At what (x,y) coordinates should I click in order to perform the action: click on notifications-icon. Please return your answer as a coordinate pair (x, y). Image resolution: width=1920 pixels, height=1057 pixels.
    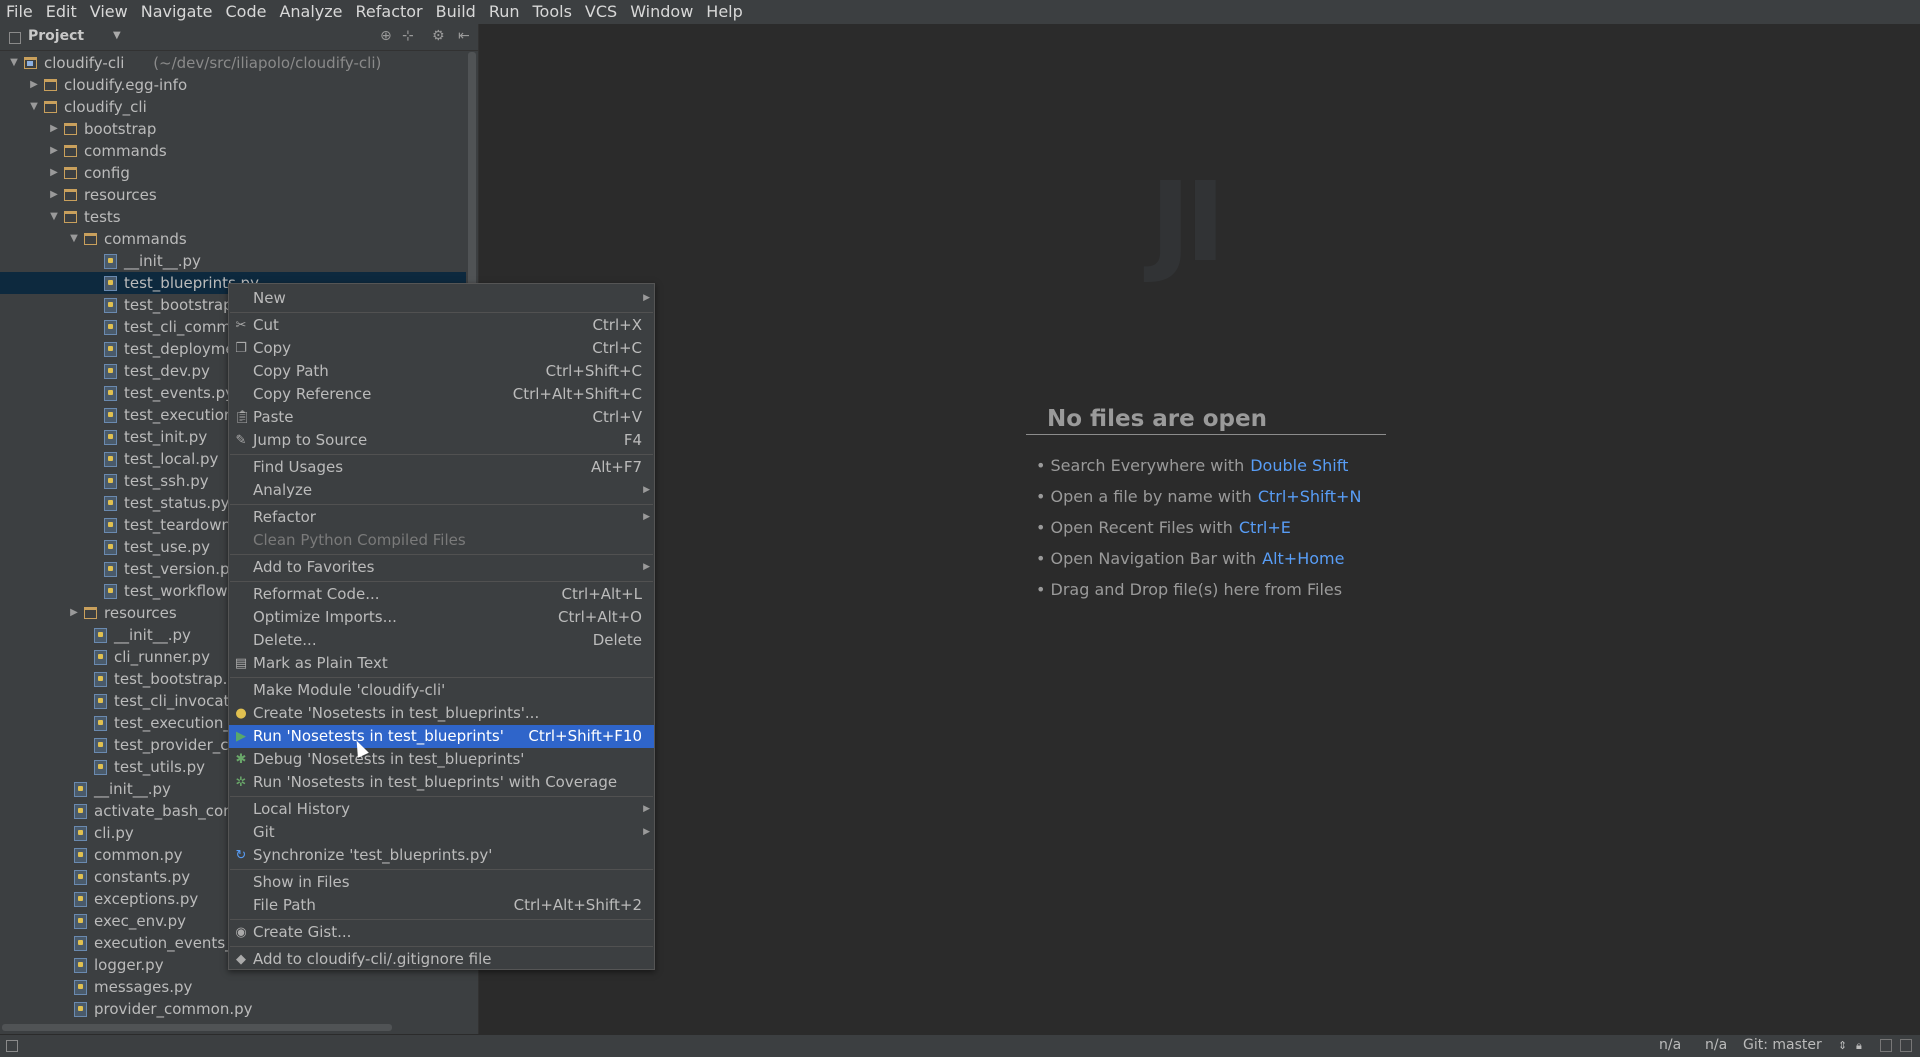
    Looking at the image, I should click on (1906, 1045).